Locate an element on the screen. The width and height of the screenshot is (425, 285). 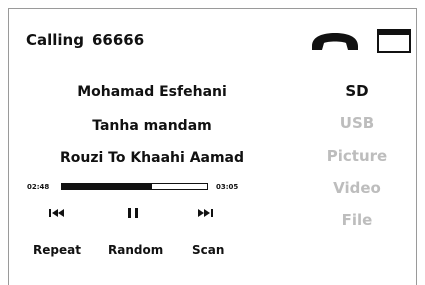
call-status-label: Calling is located at coordinates (55, 40).